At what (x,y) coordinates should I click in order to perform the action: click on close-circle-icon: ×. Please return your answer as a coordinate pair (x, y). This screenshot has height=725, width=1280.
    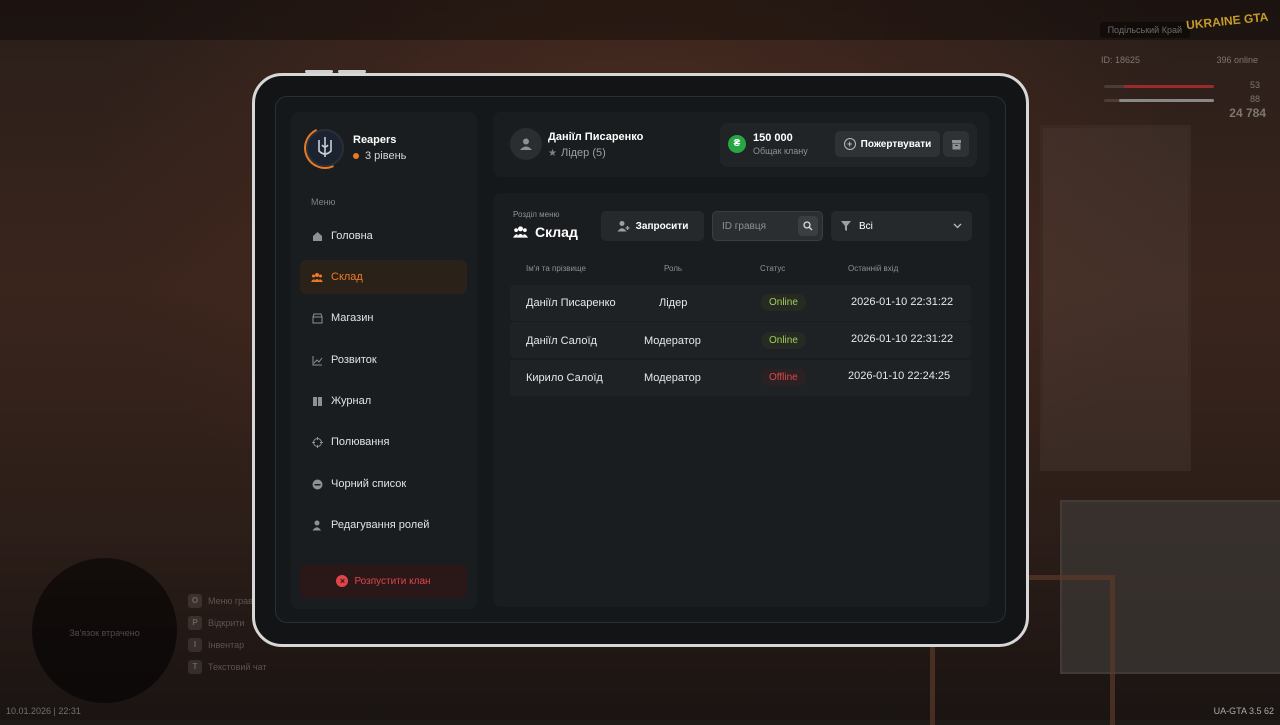
    Looking at the image, I should click on (342, 581).